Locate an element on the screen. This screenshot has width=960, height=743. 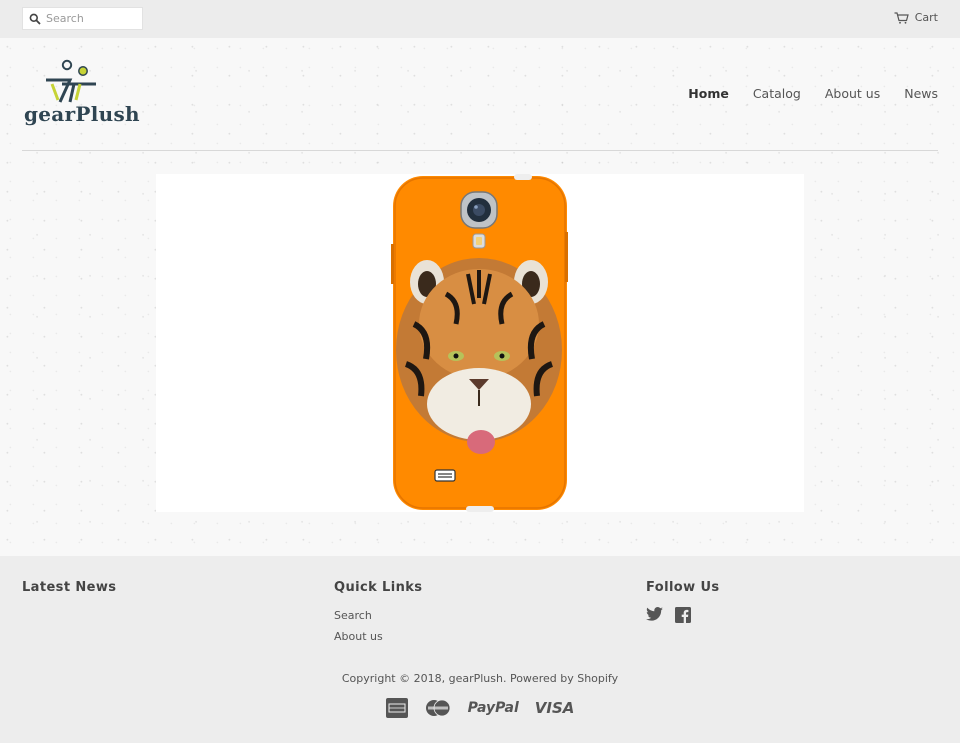
quick-links-heading: Quick Links is located at coordinates (378, 587).